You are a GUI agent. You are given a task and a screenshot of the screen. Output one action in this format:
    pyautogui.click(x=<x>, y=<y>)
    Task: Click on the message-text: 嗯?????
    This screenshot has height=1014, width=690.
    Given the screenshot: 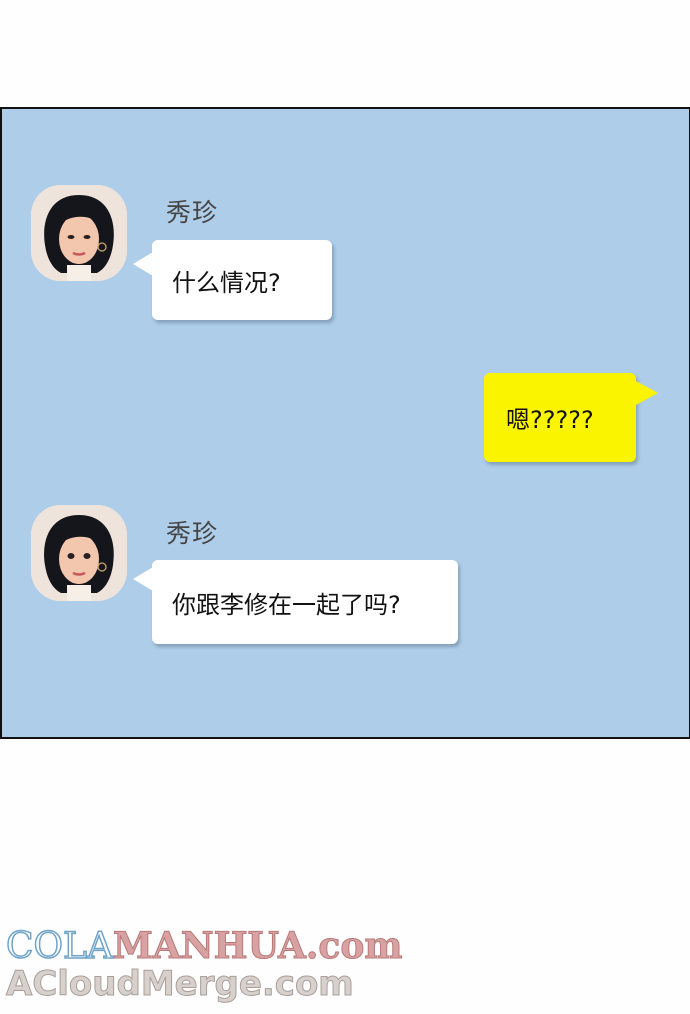 What is the action you would take?
    pyautogui.click(x=550, y=420)
    